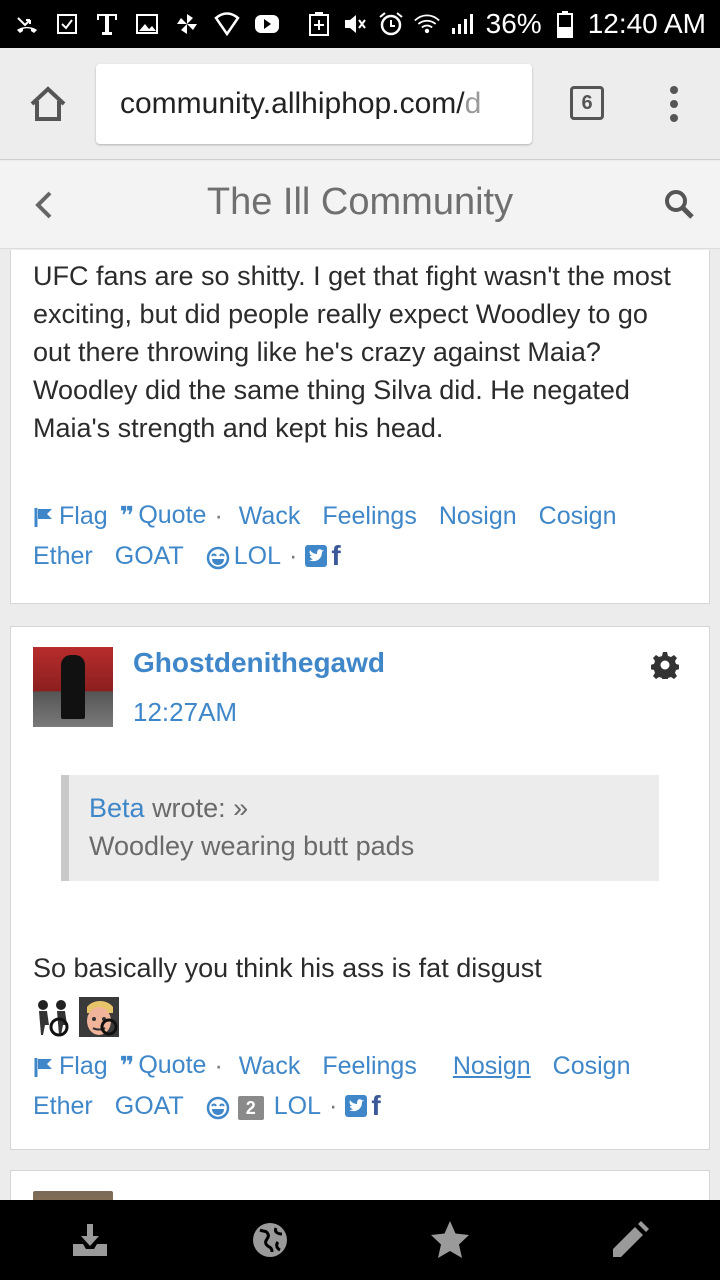  Describe the element at coordinates (391, 24) in the screenshot. I see `alarm-icon` at that location.